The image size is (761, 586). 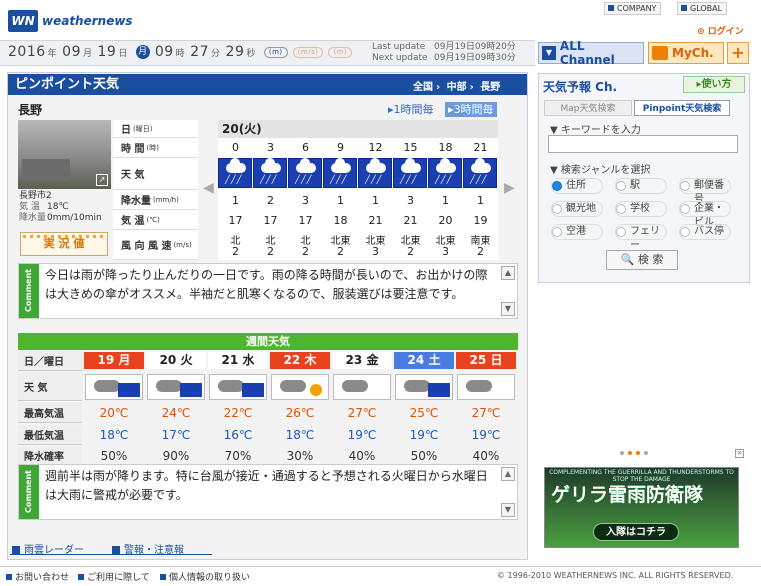 I want to click on low-temp: 16℃, so click(x=238, y=435).